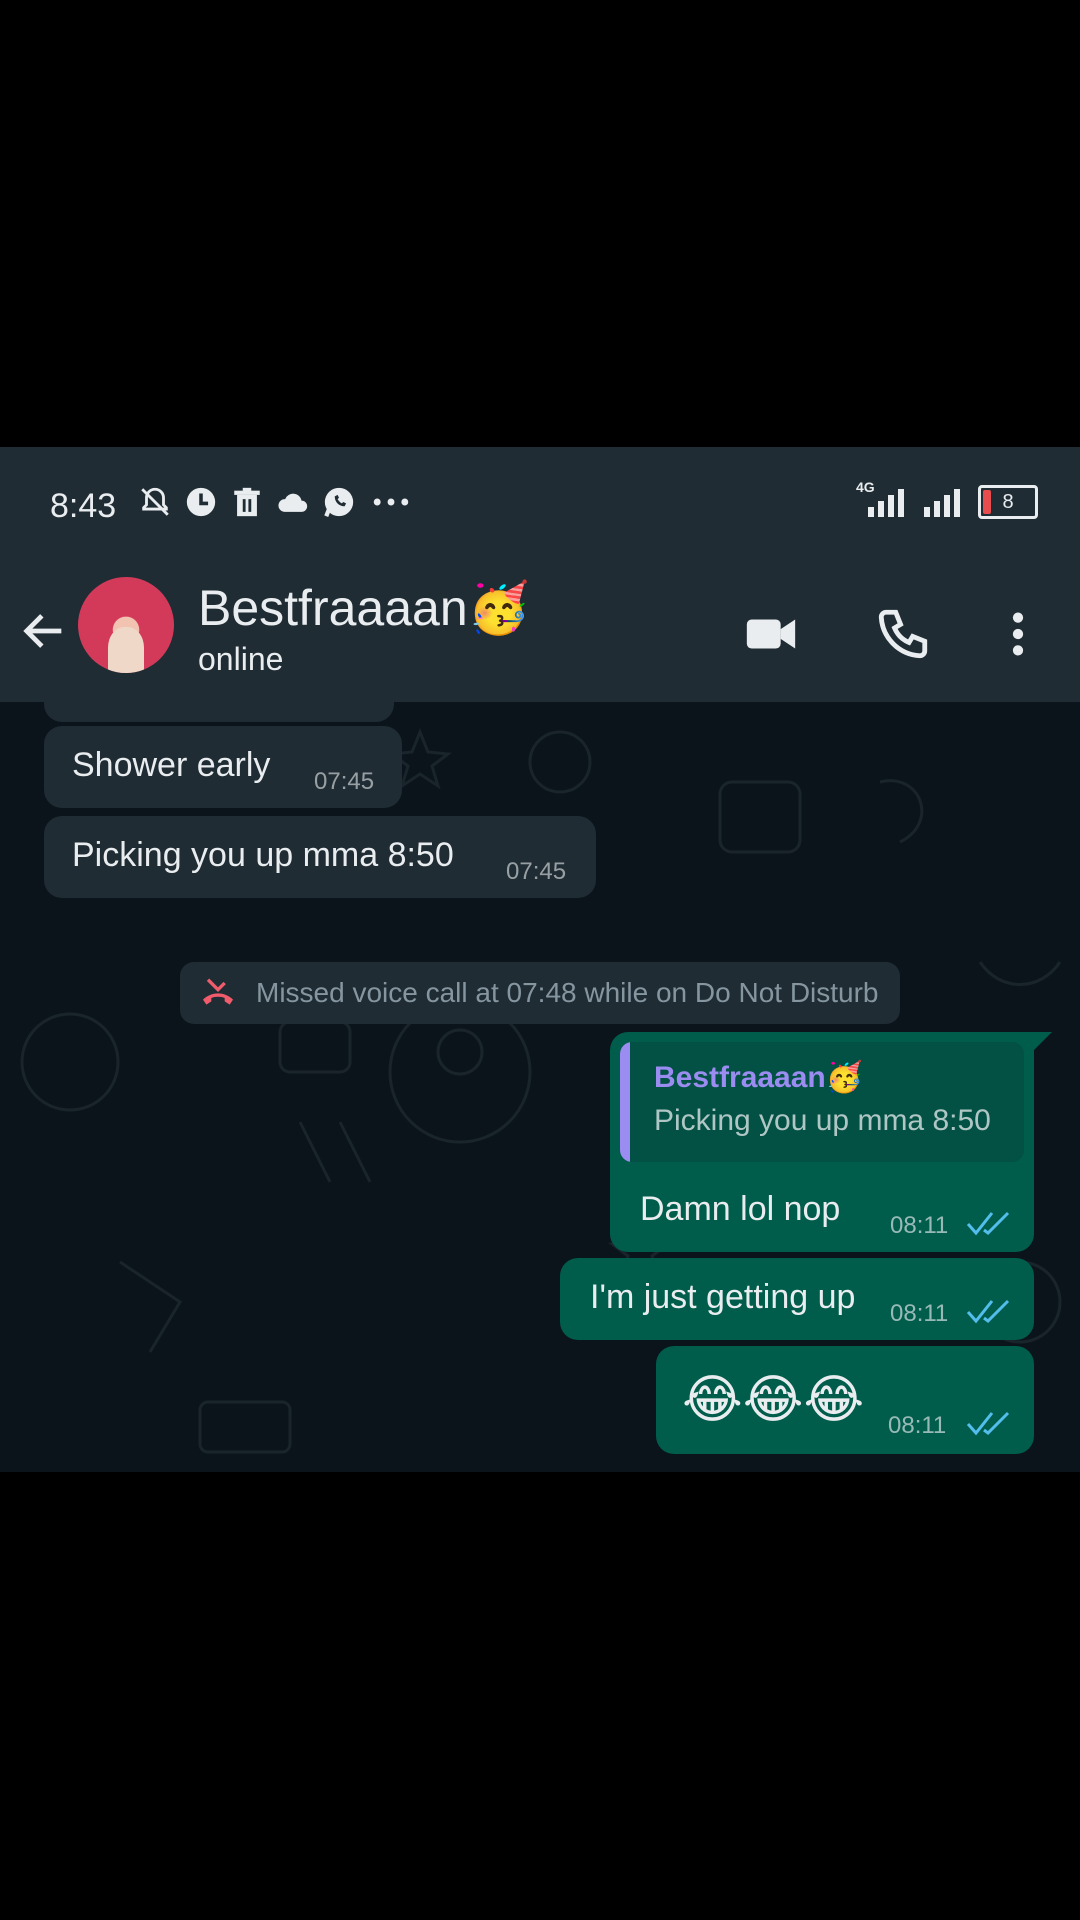 The height and width of the screenshot is (1920, 1080). Describe the element at coordinates (218, 991) in the screenshot. I see `missed-call-icon` at that location.